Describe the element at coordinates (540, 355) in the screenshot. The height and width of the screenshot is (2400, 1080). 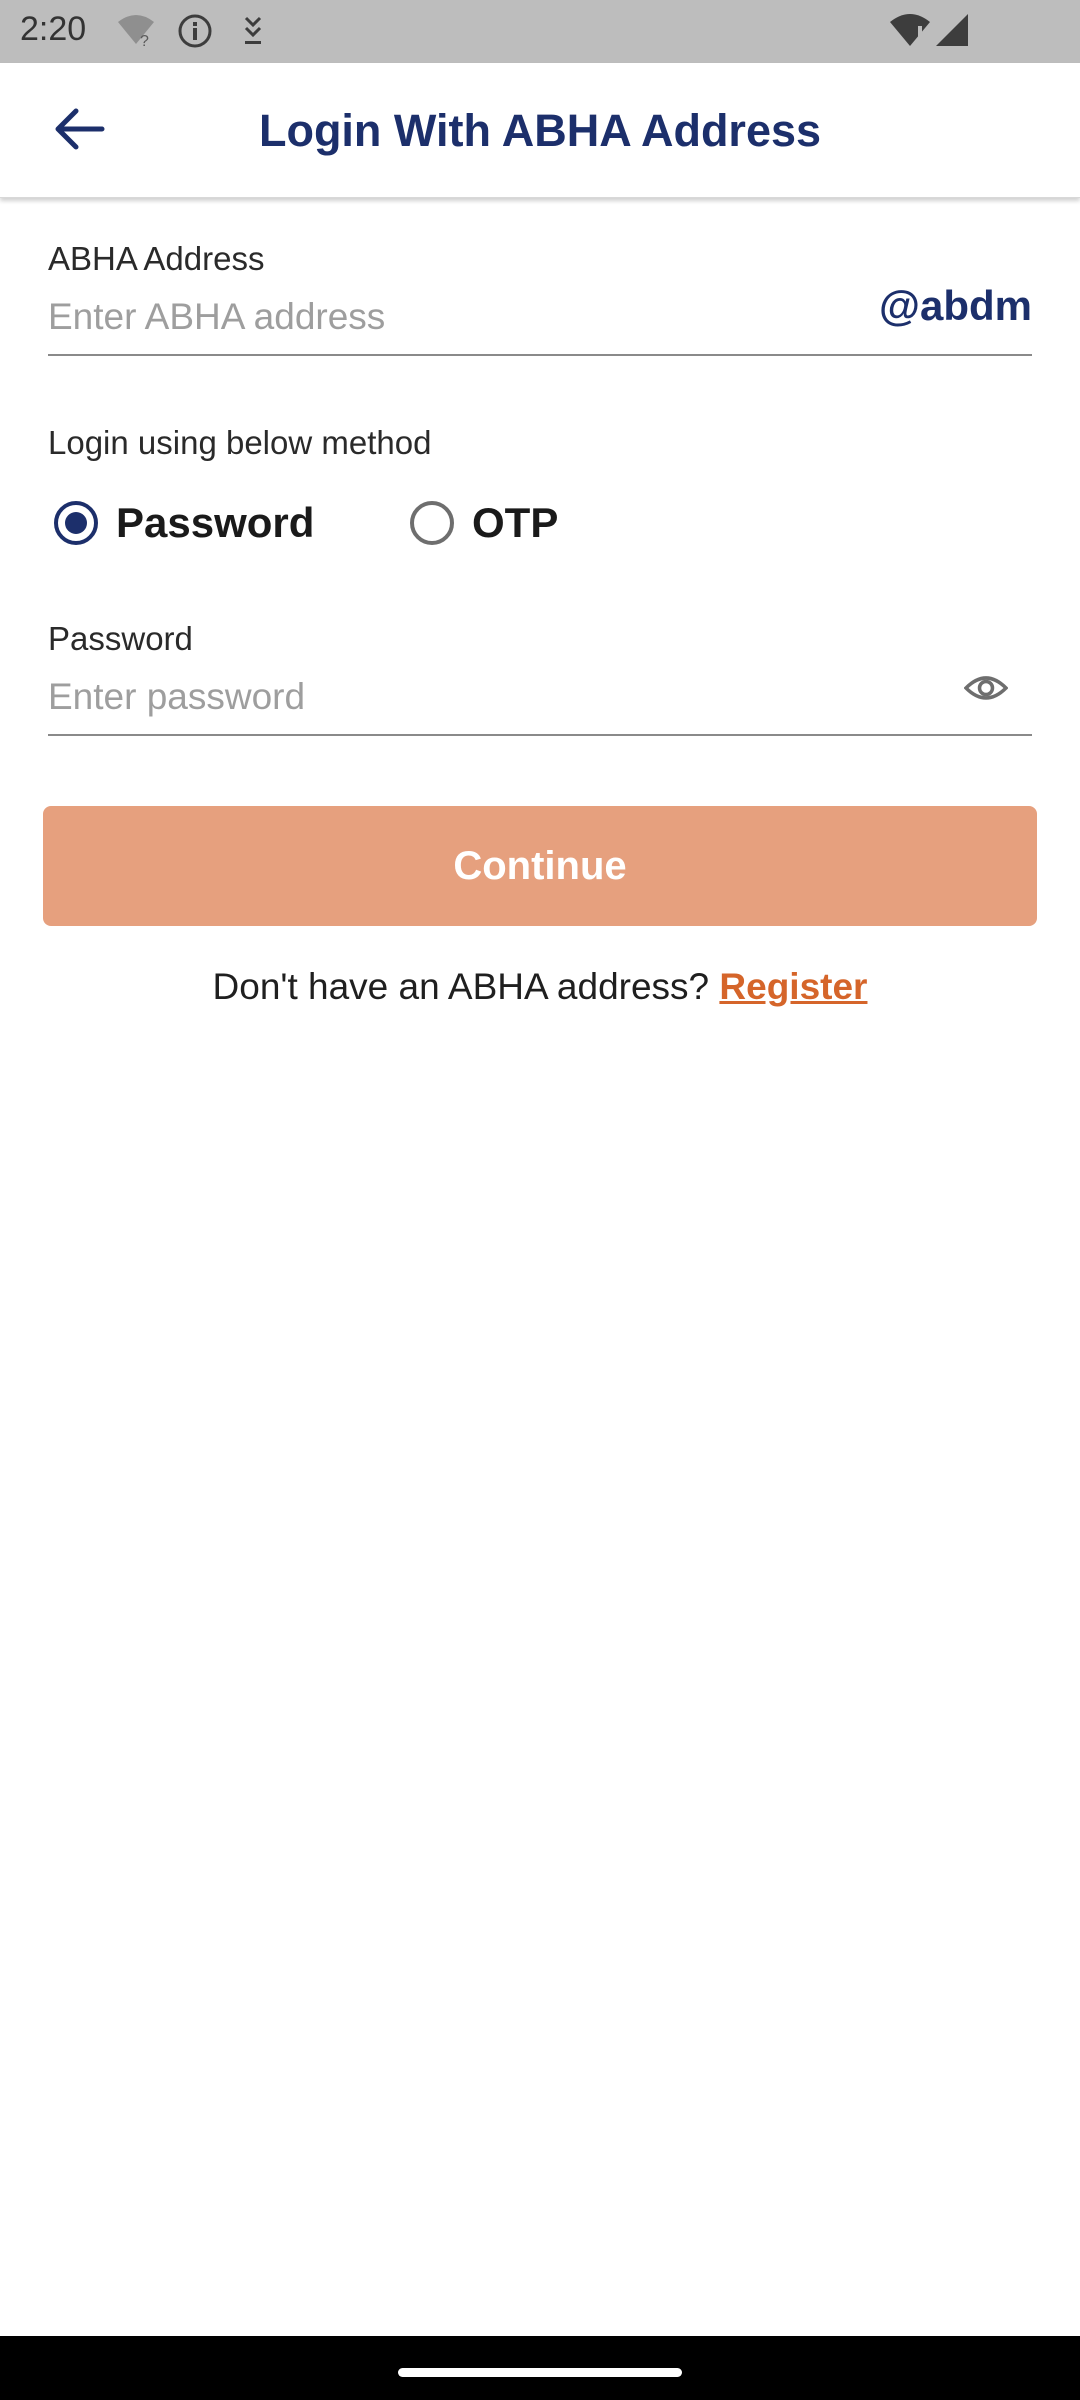
I see `abha-address-underline` at that location.